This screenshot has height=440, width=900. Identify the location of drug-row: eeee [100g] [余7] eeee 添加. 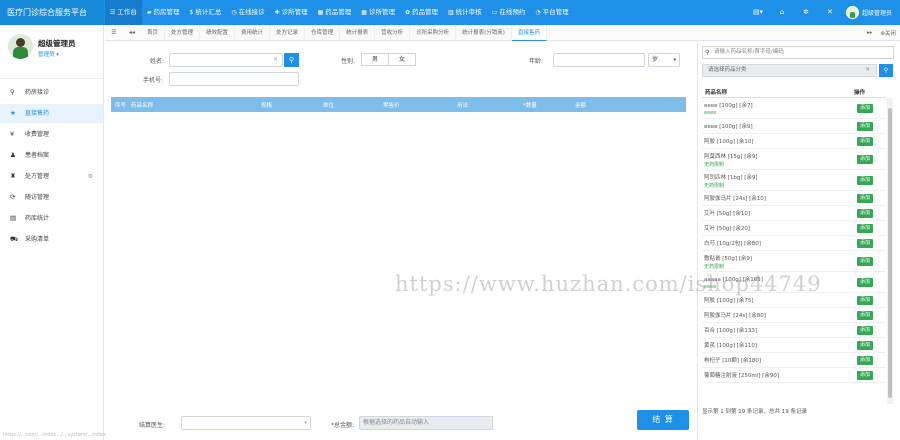
(794, 108).